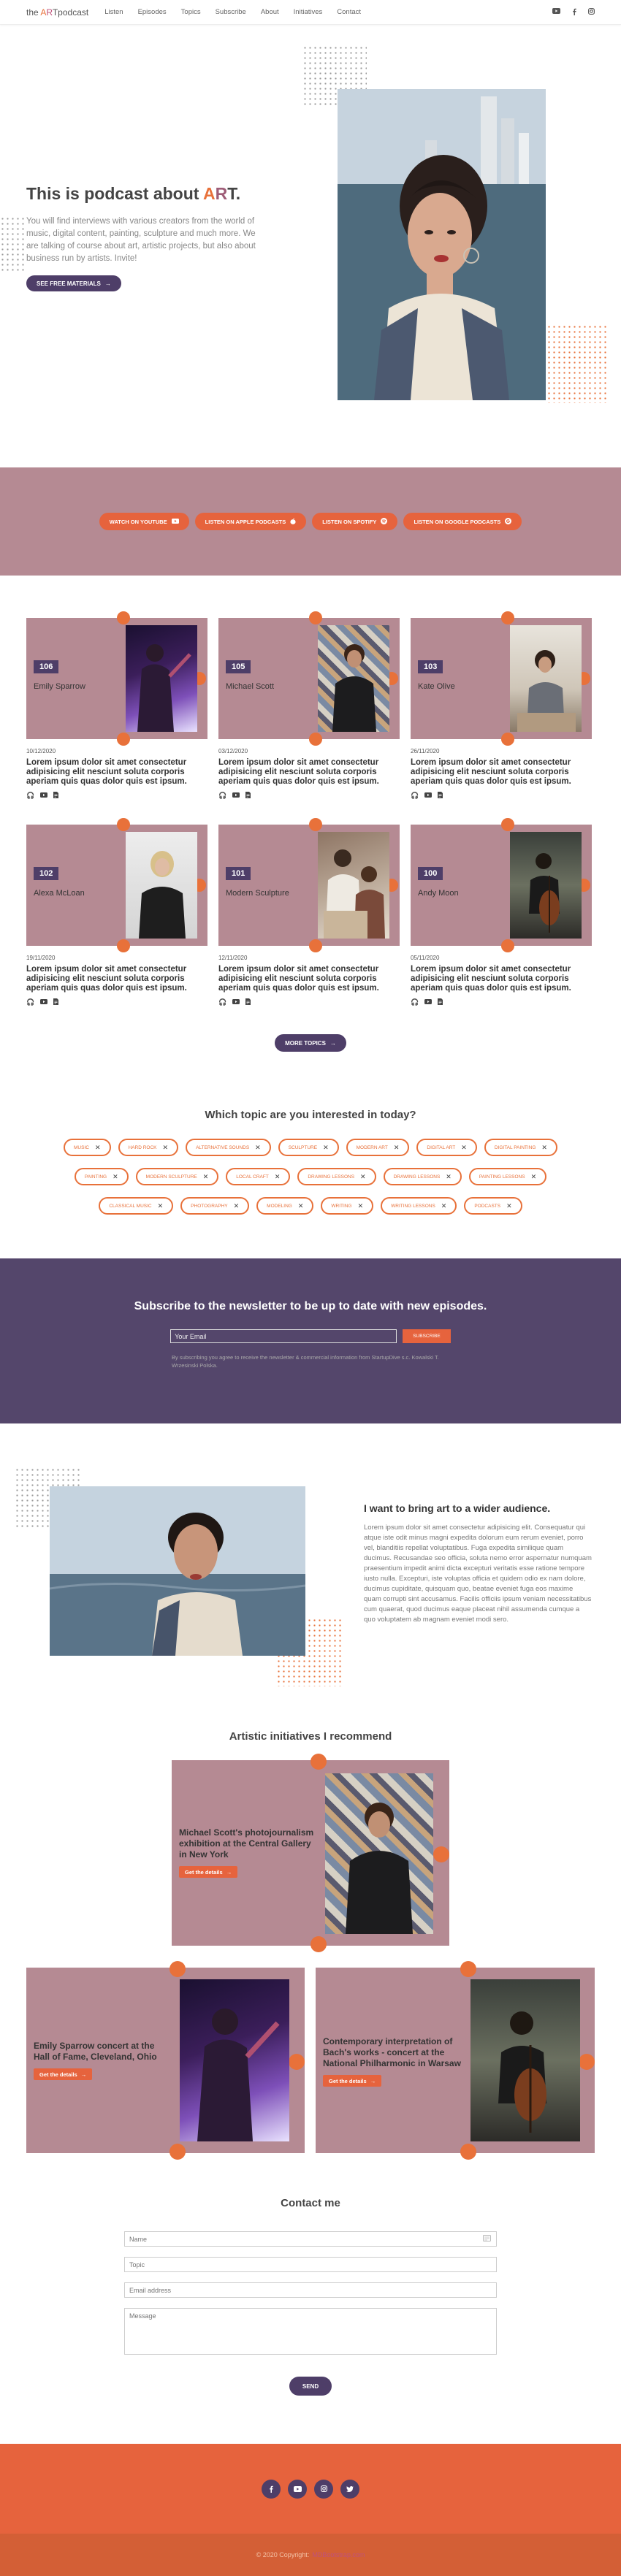 This screenshot has height=2576, width=621. What do you see at coordinates (310, 2290) in the screenshot?
I see `email-input` at bounding box center [310, 2290].